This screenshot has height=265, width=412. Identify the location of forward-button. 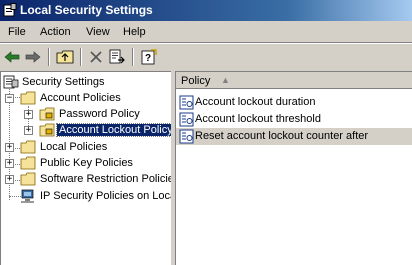
(33, 57).